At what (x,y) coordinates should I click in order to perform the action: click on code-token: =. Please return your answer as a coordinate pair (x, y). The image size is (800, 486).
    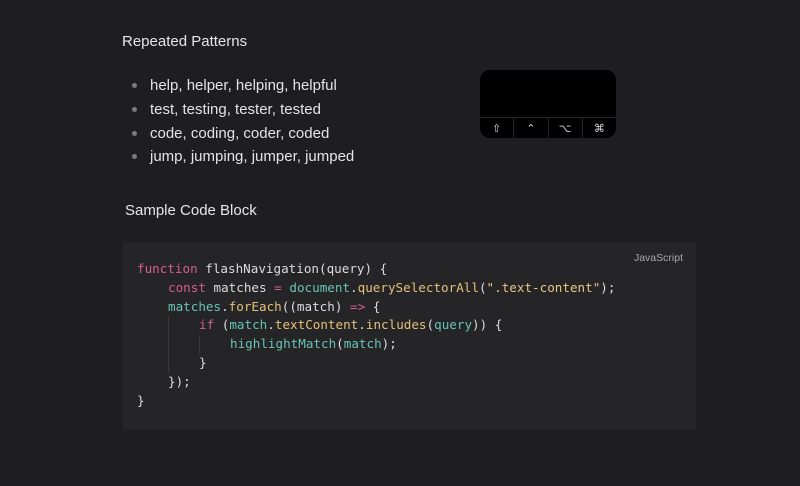
    Looking at the image, I should click on (278, 287).